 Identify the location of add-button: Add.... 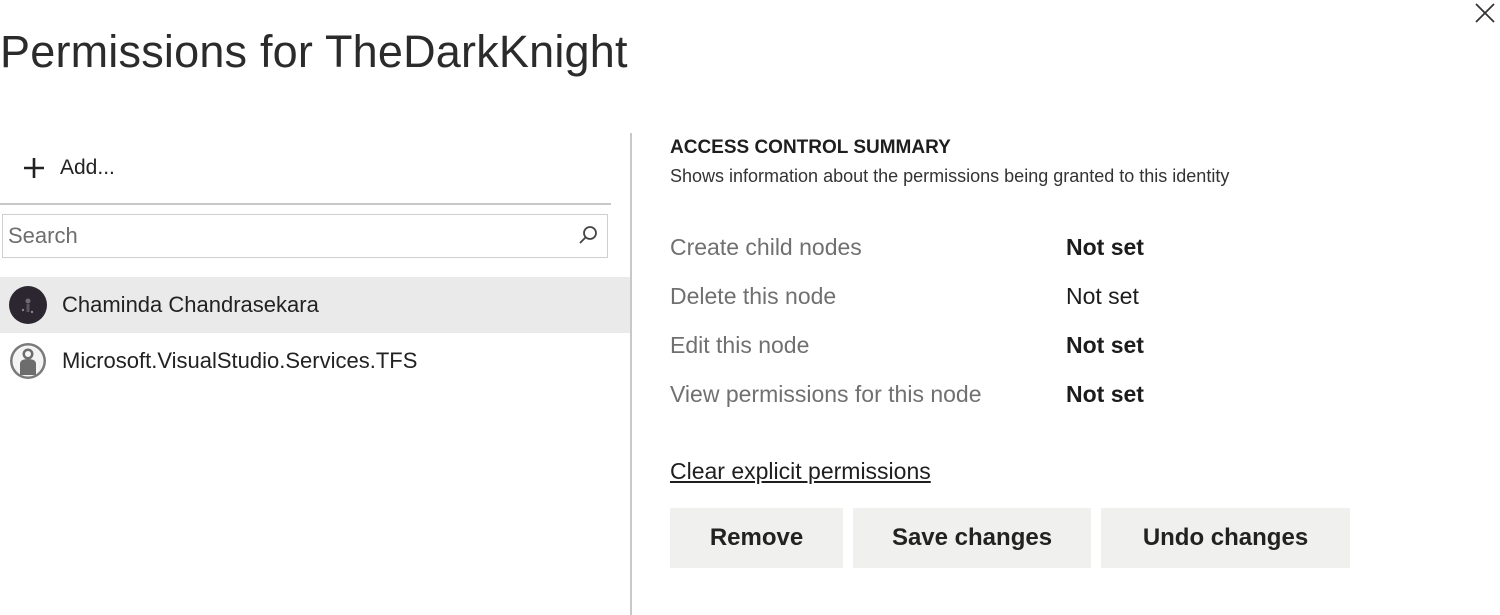
(68, 168).